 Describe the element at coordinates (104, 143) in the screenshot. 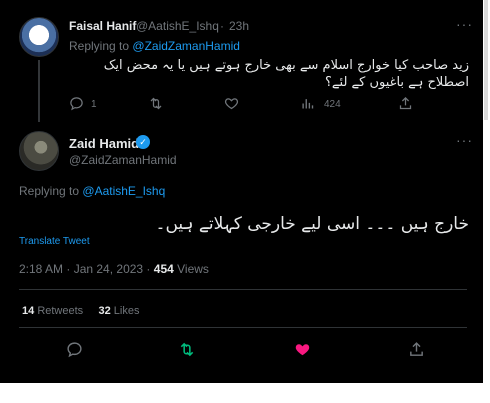

I see `author-name: Zaid Hamid` at that location.